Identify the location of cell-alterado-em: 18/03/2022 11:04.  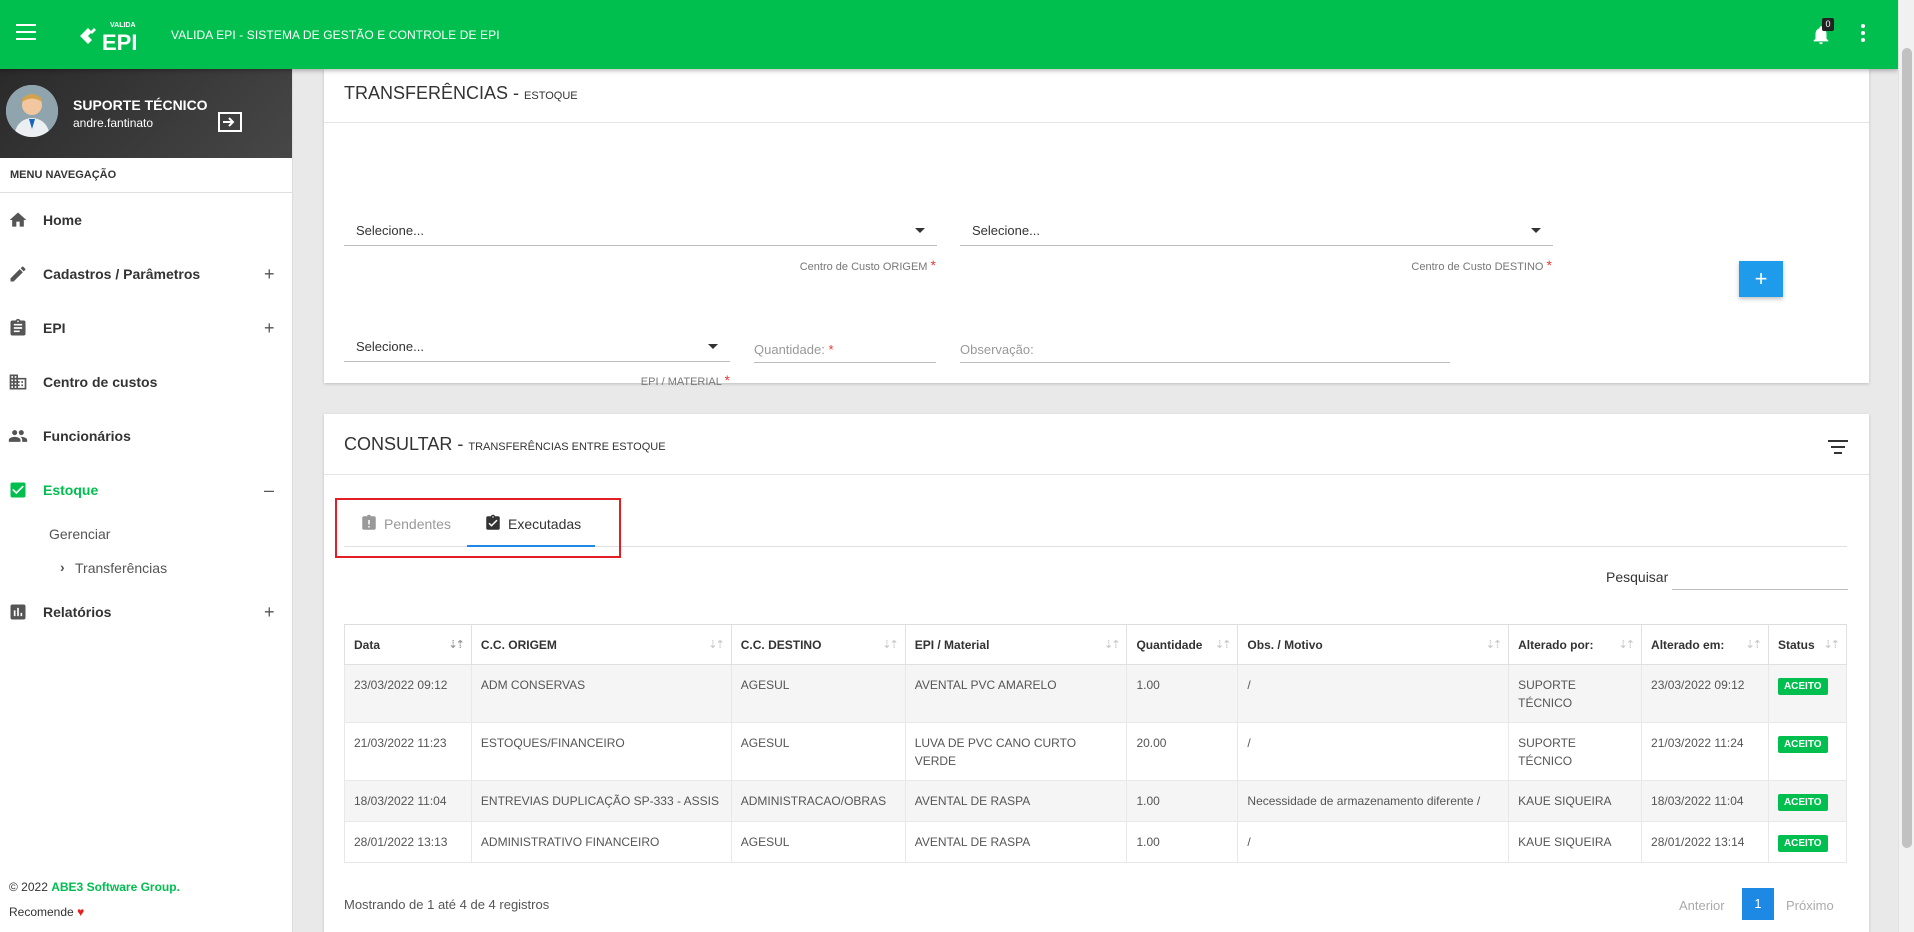
(1705, 801).